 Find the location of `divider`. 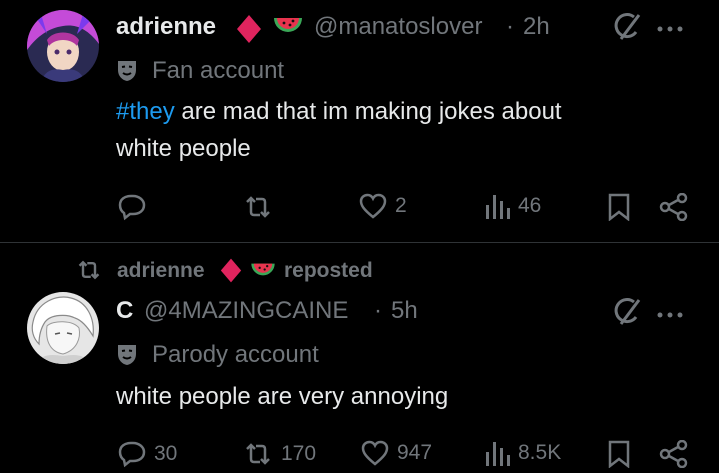

divider is located at coordinates (359, 242).